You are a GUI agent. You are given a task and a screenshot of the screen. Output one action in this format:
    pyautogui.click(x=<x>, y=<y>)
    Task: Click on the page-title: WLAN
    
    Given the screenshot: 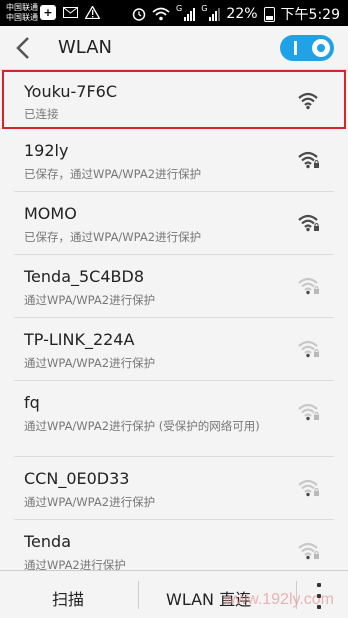 What is the action you would take?
    pyautogui.click(x=85, y=47)
    